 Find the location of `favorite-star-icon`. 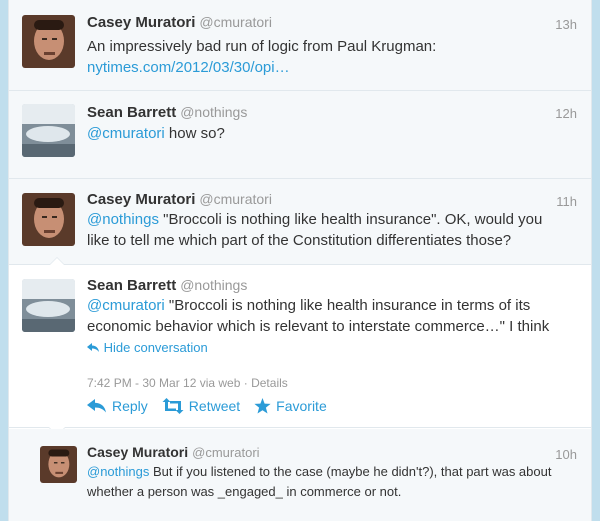

favorite-star-icon is located at coordinates (262, 406).